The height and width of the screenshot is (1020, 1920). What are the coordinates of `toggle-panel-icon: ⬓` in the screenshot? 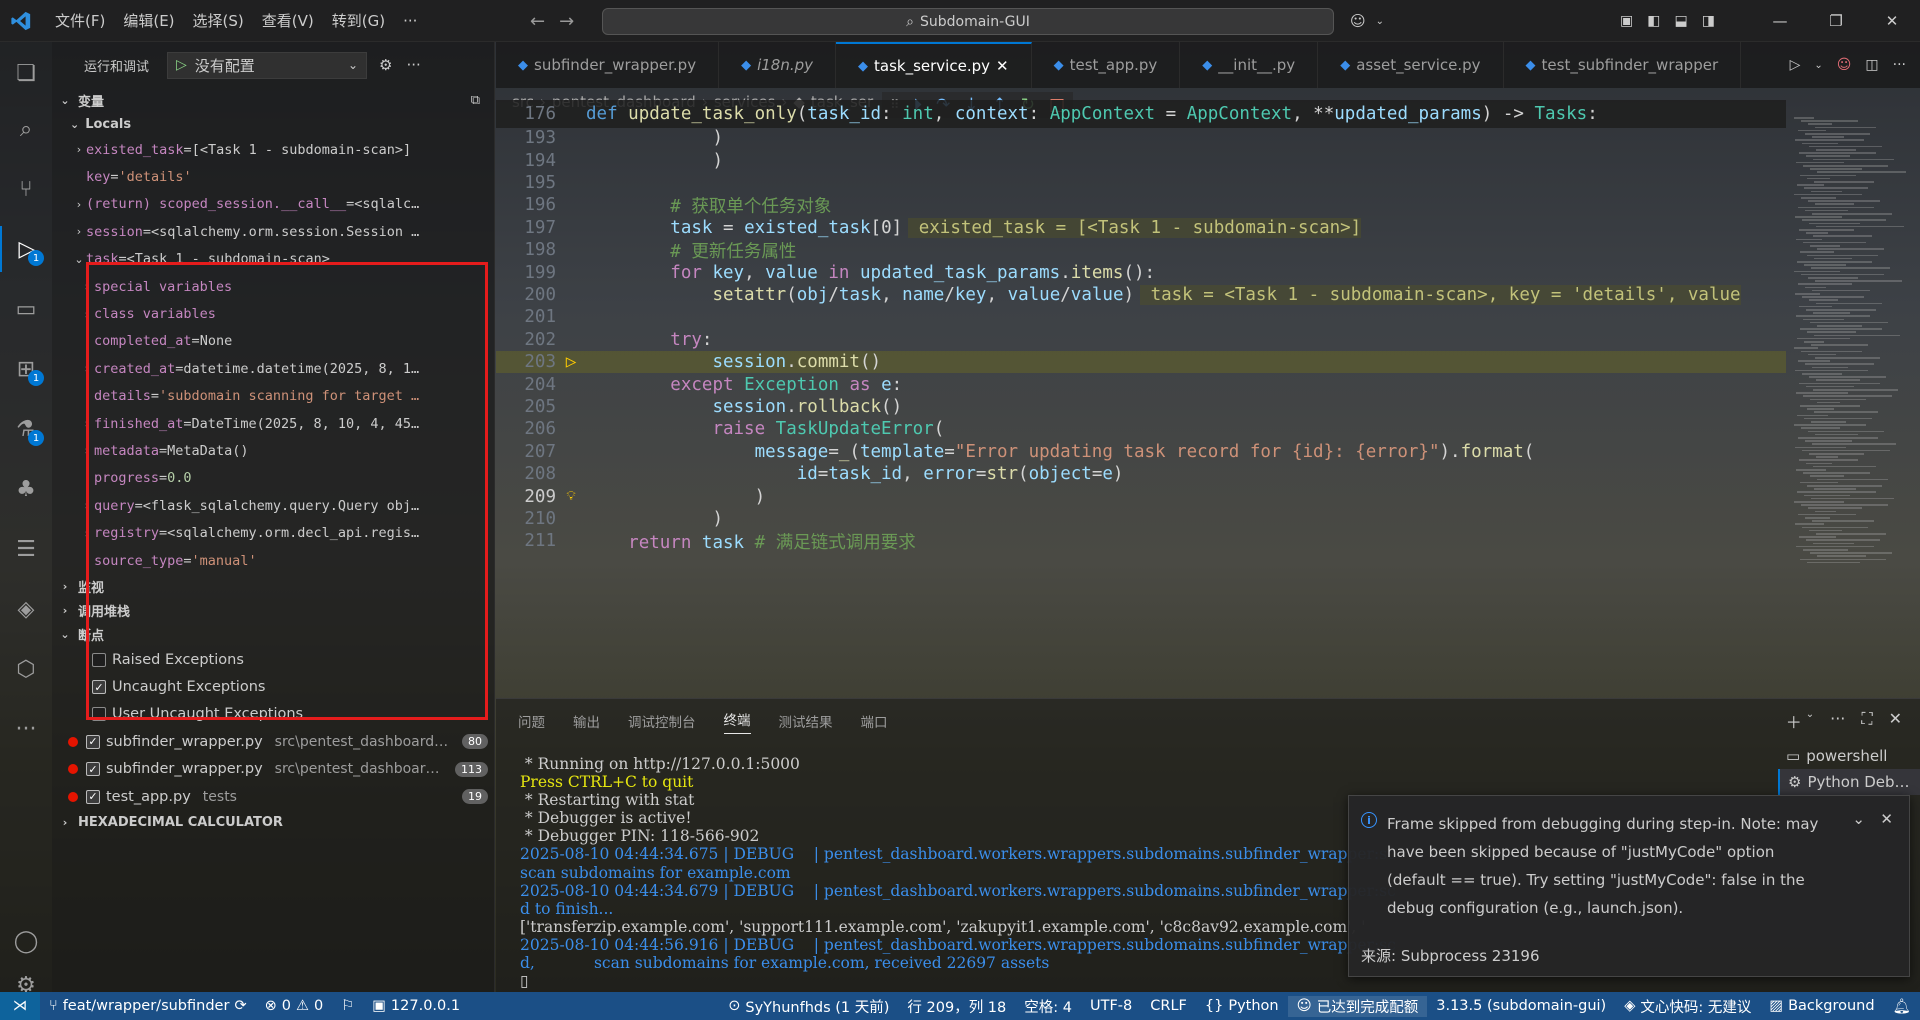 It's located at (1680, 21).